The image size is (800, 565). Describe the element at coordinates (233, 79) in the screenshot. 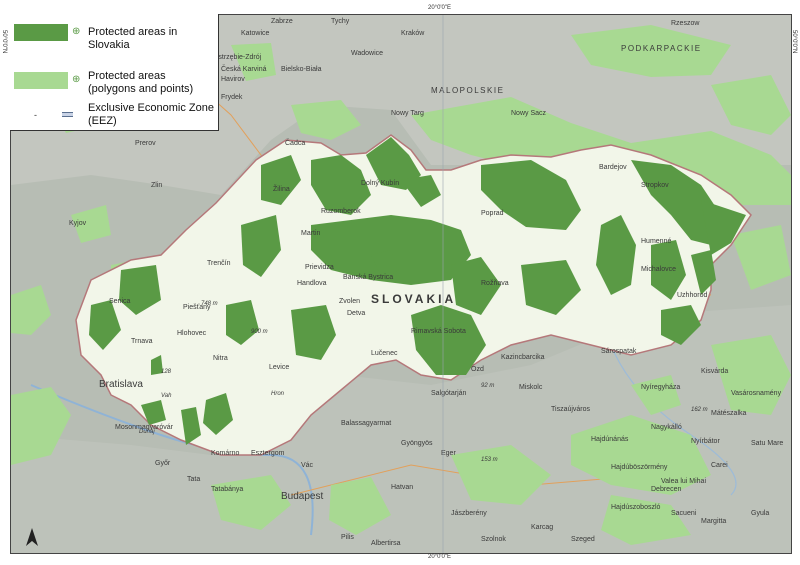

I see `city-havirov: Havirov` at that location.